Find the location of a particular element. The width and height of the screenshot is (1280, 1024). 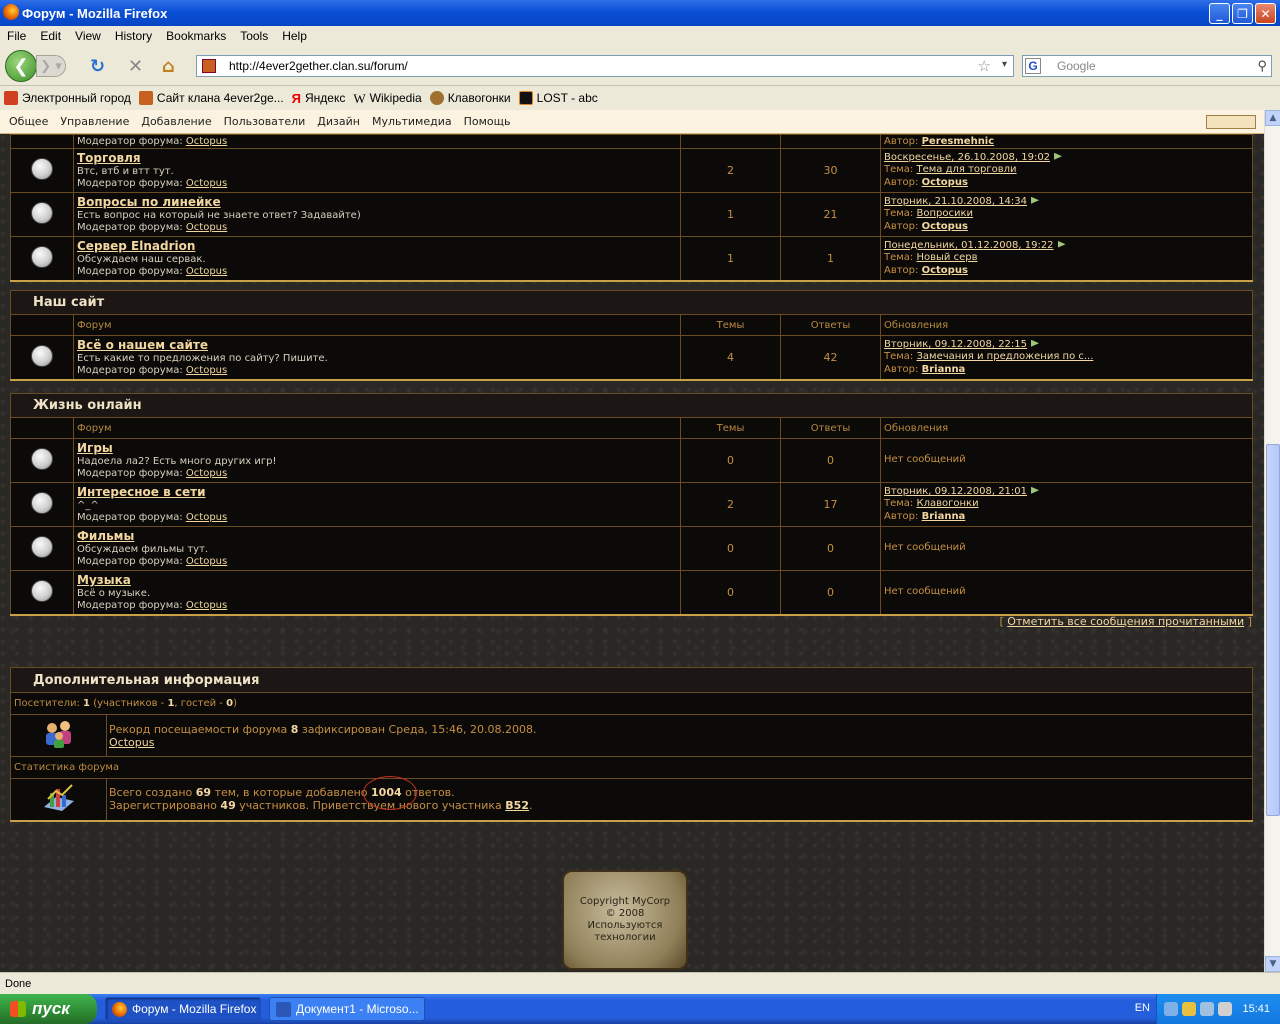

record-user-link: Octopus is located at coordinates (131, 742).